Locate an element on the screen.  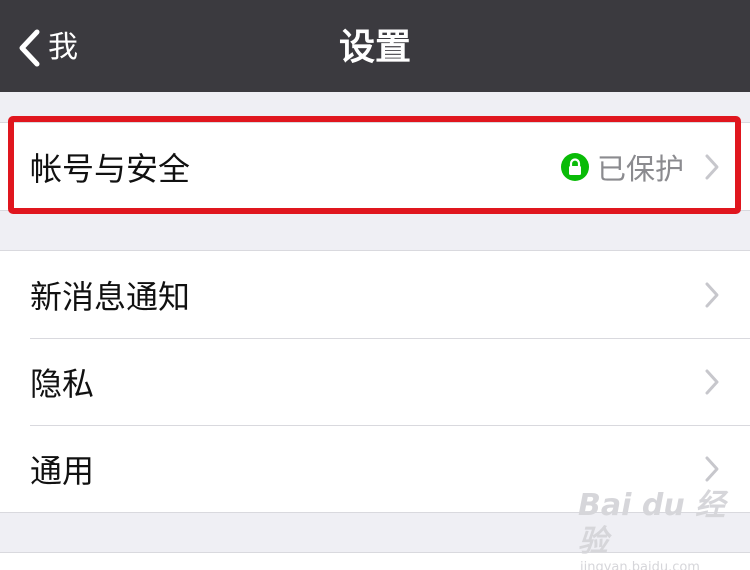
protection-status: 已保护 is located at coordinates (622, 166).